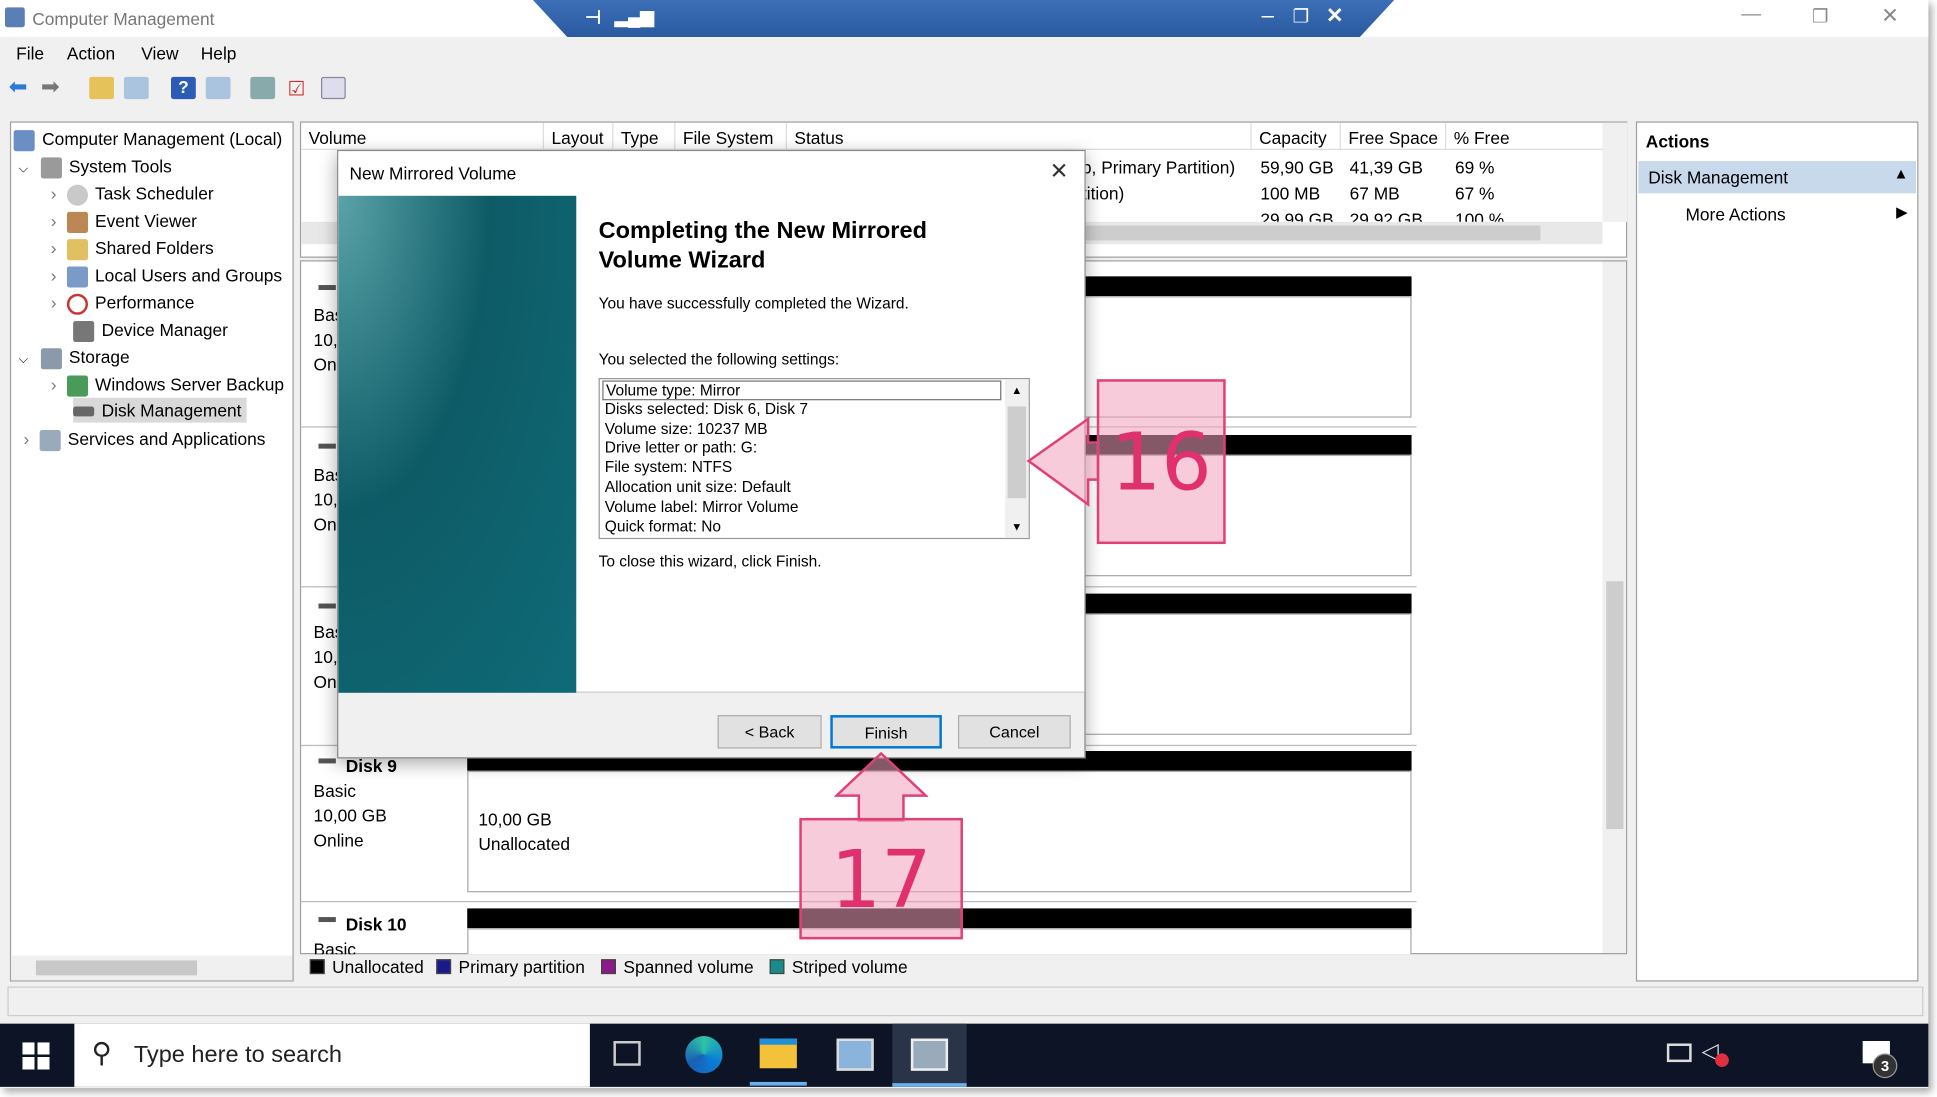 The image size is (1937, 1097). I want to click on col-free-space: Free Space, so click(1394, 136).